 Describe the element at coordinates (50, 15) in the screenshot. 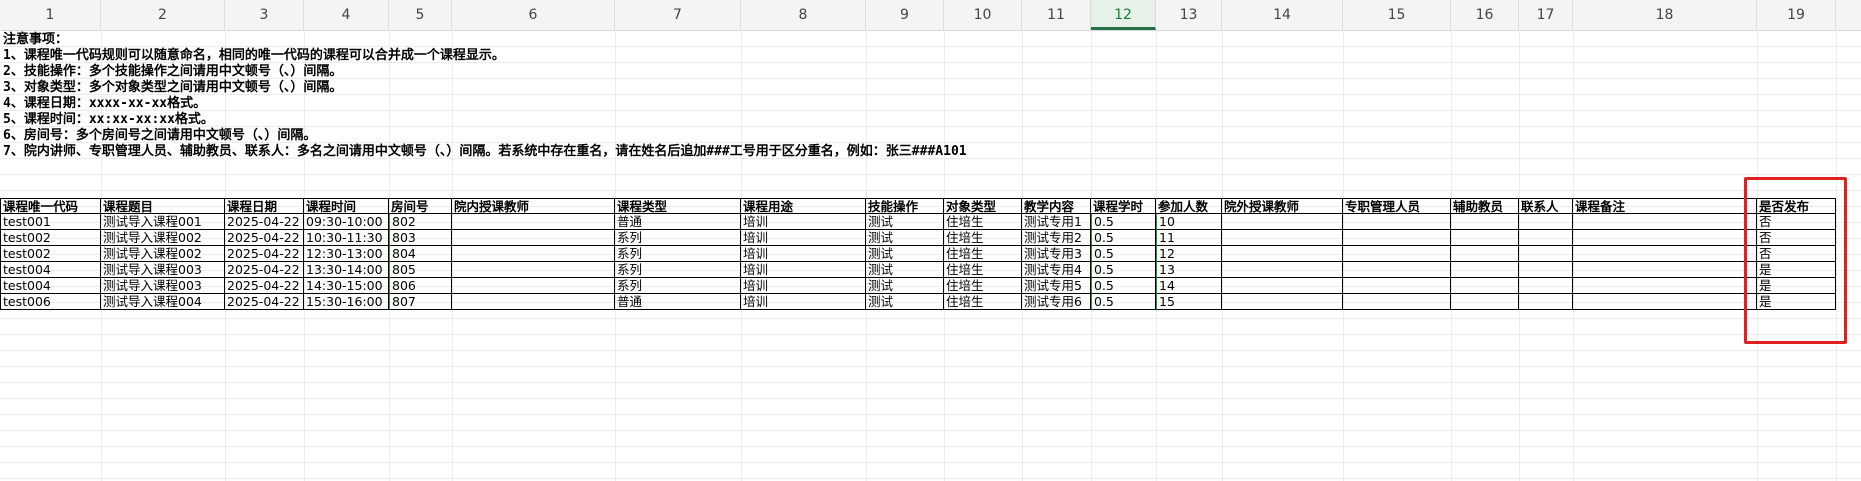

I see `column-header-1: 1` at that location.